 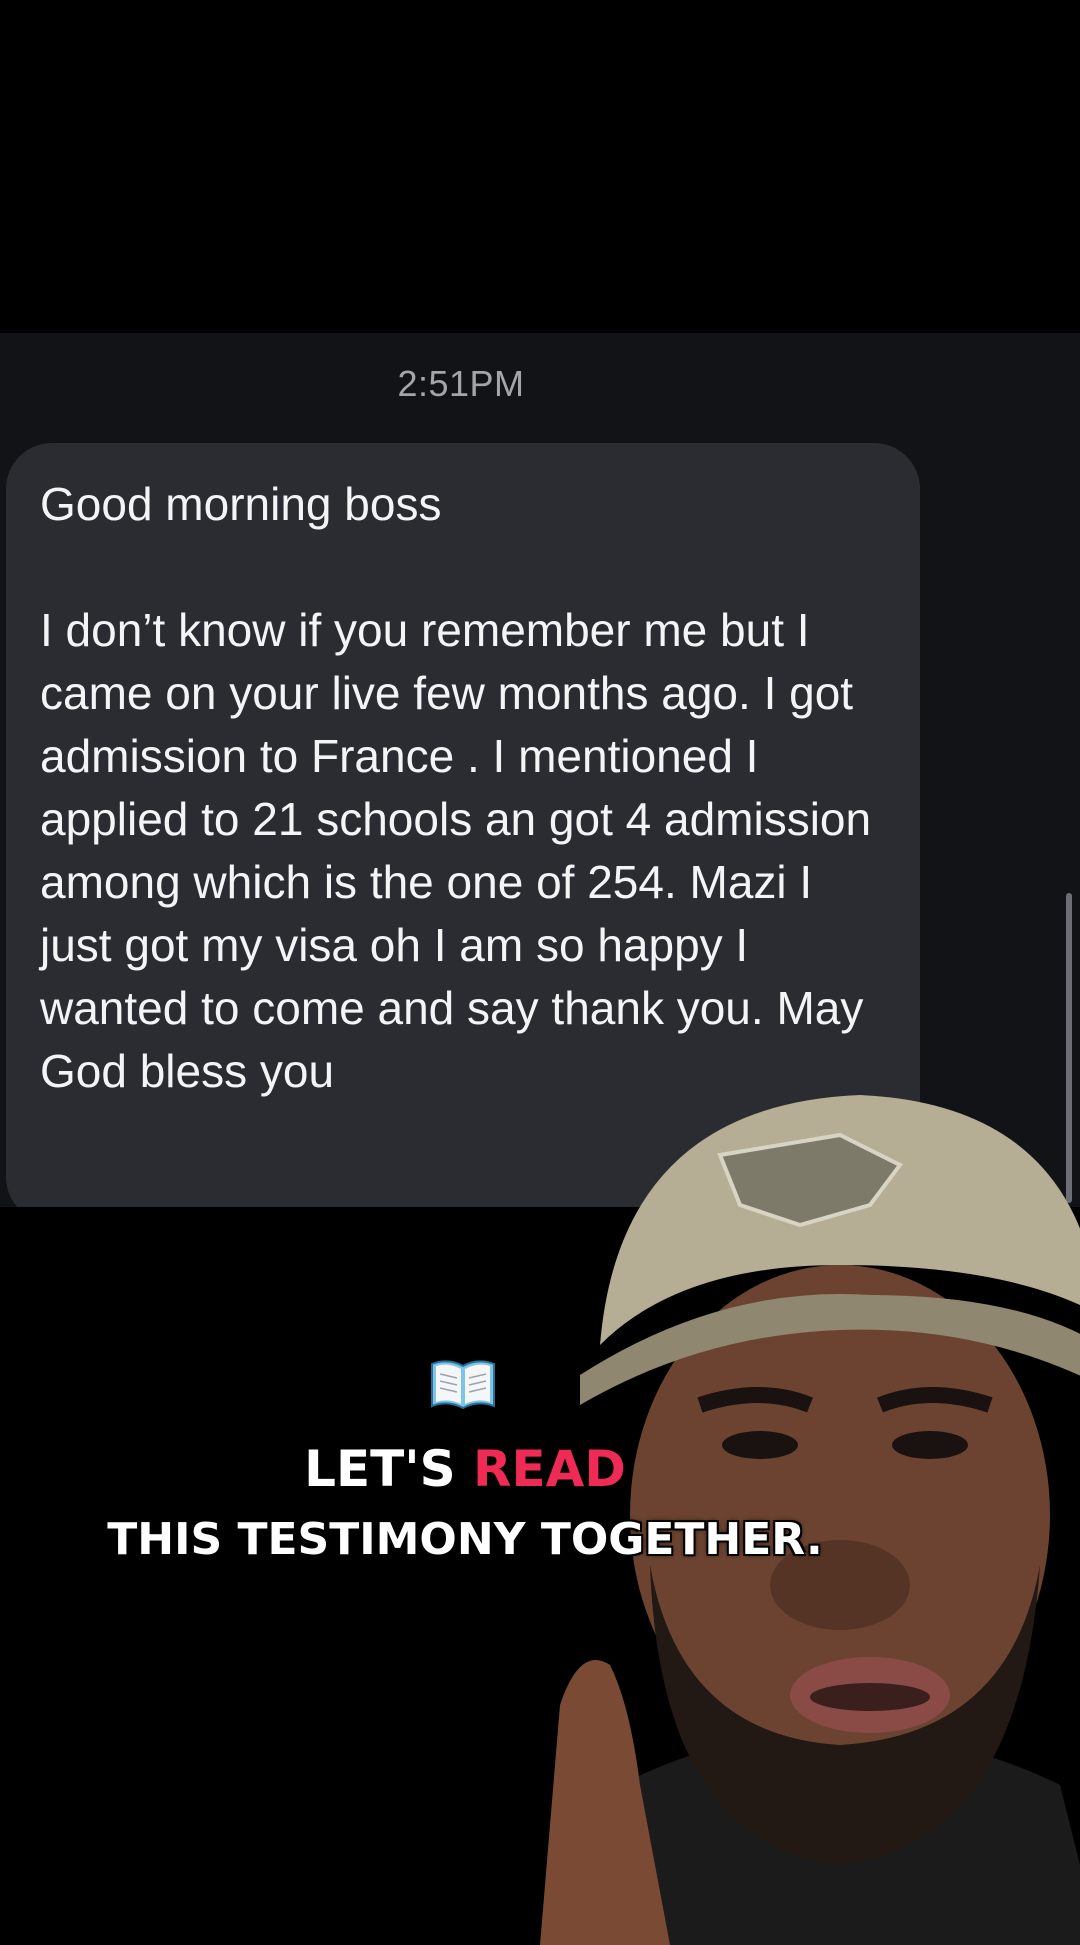 What do you see at coordinates (461, 383) in the screenshot?
I see `message-timestamp: 2:51PM` at bounding box center [461, 383].